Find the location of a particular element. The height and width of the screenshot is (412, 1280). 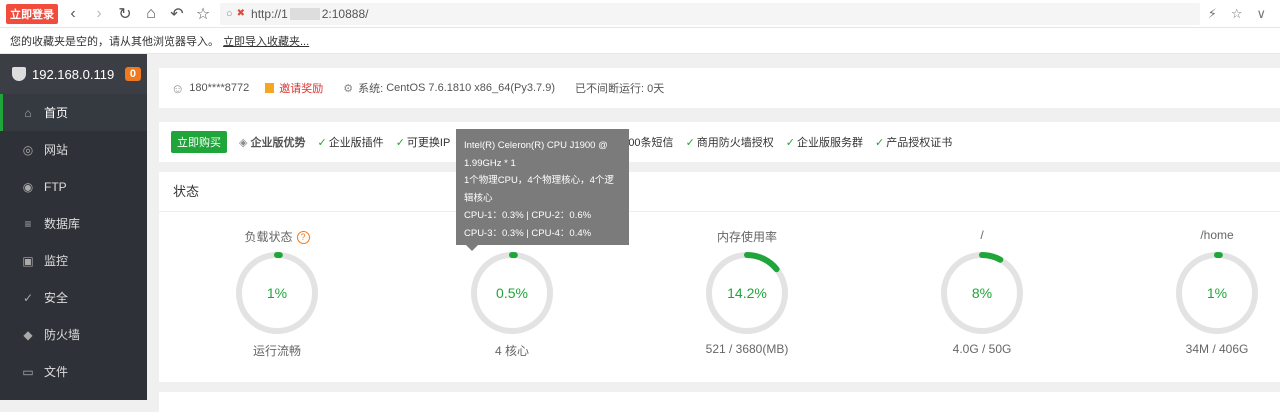

gauge-value: 8% is located at coordinates (982, 293).